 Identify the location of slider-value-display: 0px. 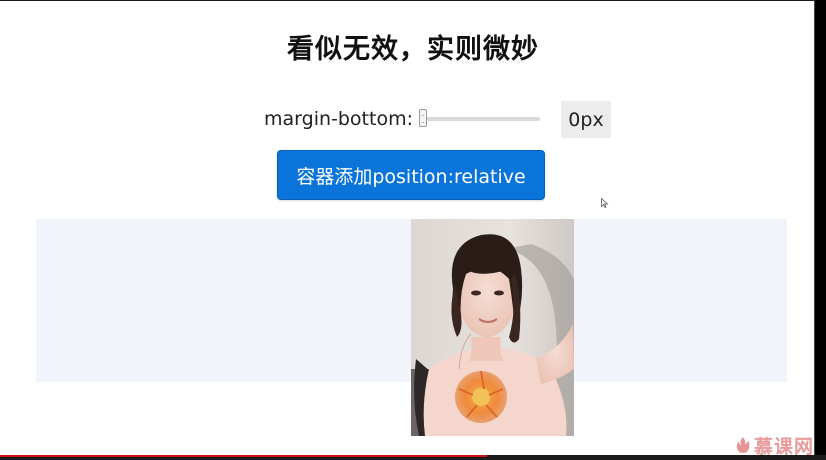
(586, 119).